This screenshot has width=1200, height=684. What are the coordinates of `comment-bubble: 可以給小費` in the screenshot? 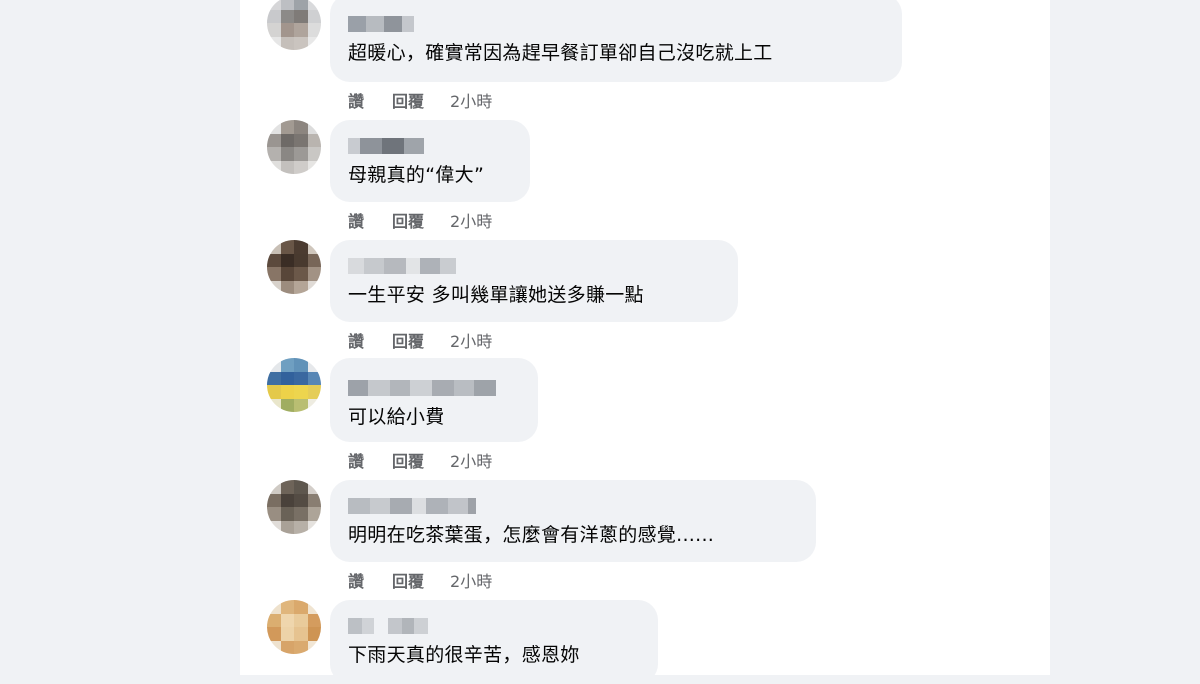 It's located at (434, 400).